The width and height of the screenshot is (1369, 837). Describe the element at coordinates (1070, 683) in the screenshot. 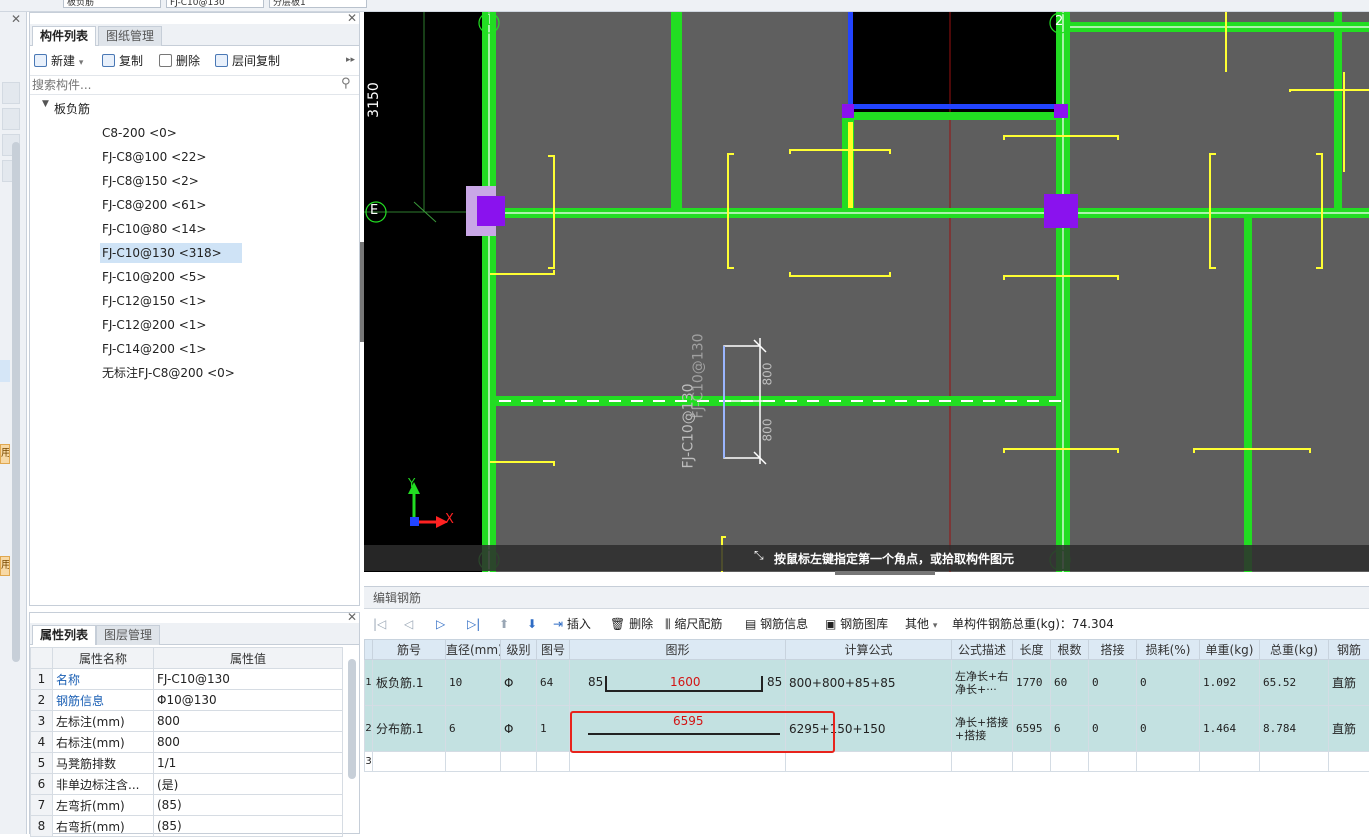

I see `cell-count: 60` at that location.